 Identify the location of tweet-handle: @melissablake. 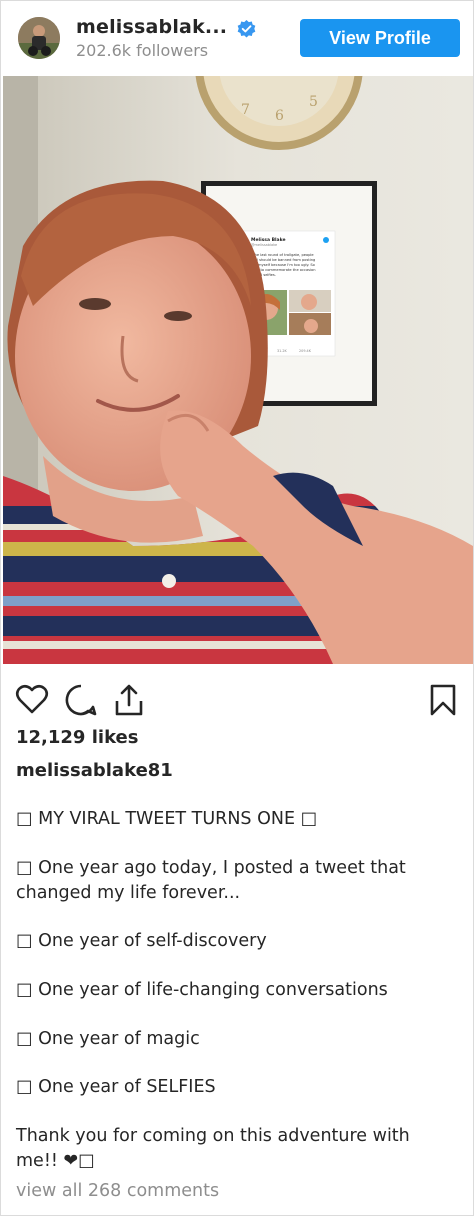
(264, 245).